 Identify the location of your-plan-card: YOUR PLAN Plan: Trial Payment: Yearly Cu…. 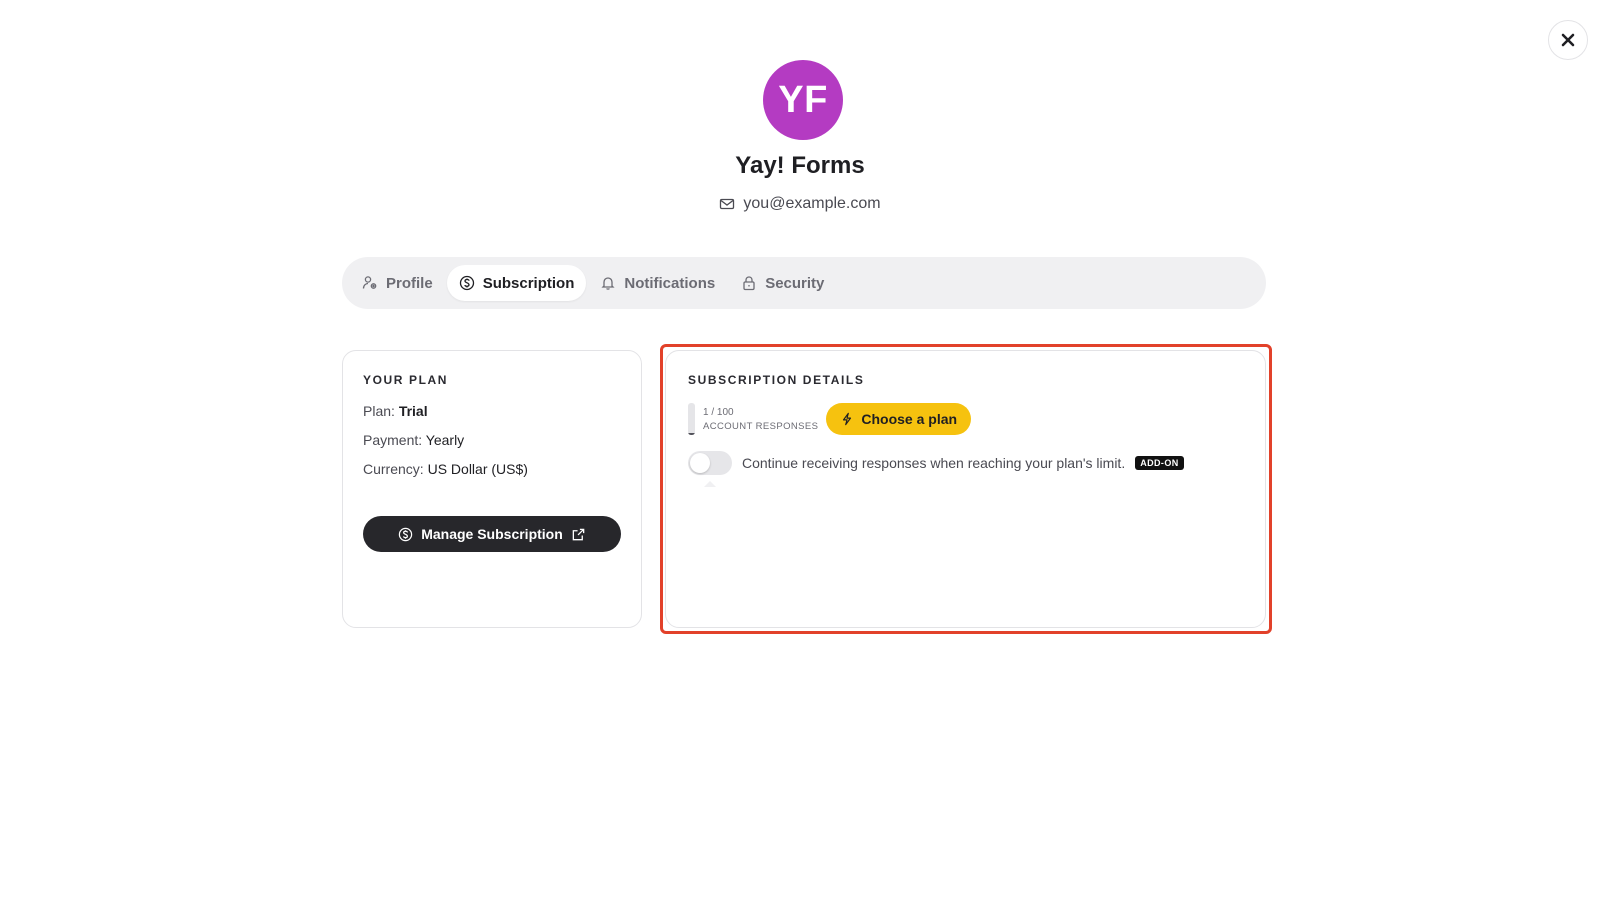
(492, 489).